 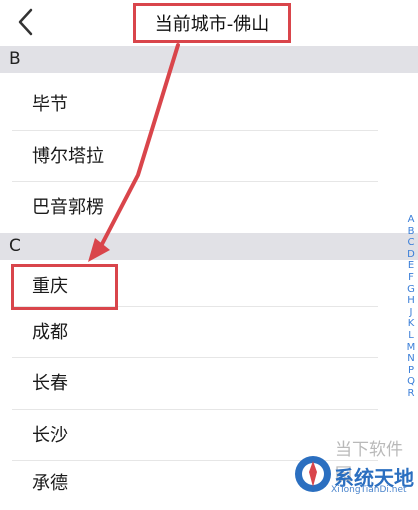 I want to click on index-letter-l: L, so click(x=411, y=336).